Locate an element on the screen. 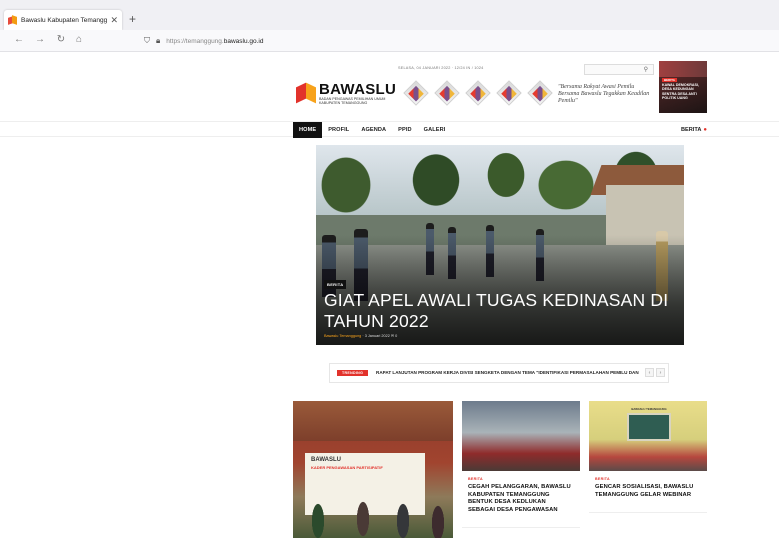 Image resolution: width=779 pixels, height=538 pixels. menu-item-profil: PROFIL is located at coordinates (338, 130).